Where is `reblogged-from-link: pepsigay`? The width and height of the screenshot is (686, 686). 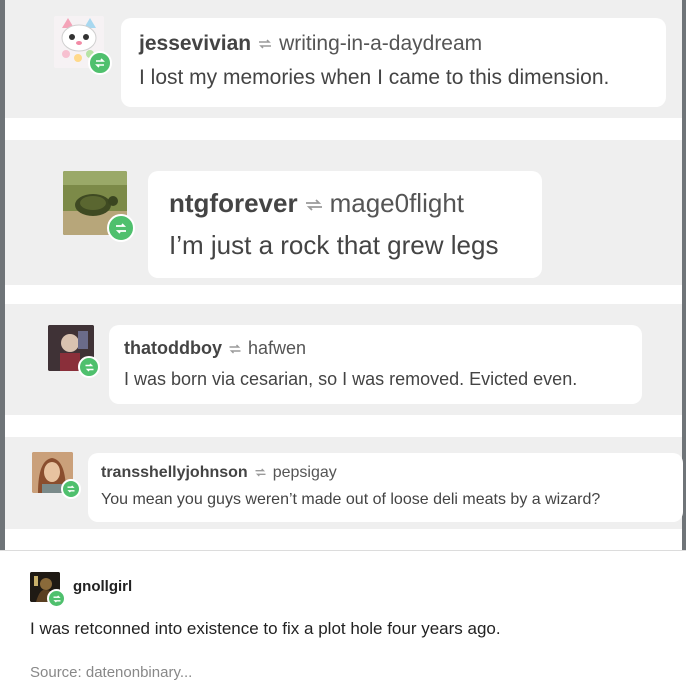 reblogged-from-link: pepsigay is located at coordinates (305, 473).